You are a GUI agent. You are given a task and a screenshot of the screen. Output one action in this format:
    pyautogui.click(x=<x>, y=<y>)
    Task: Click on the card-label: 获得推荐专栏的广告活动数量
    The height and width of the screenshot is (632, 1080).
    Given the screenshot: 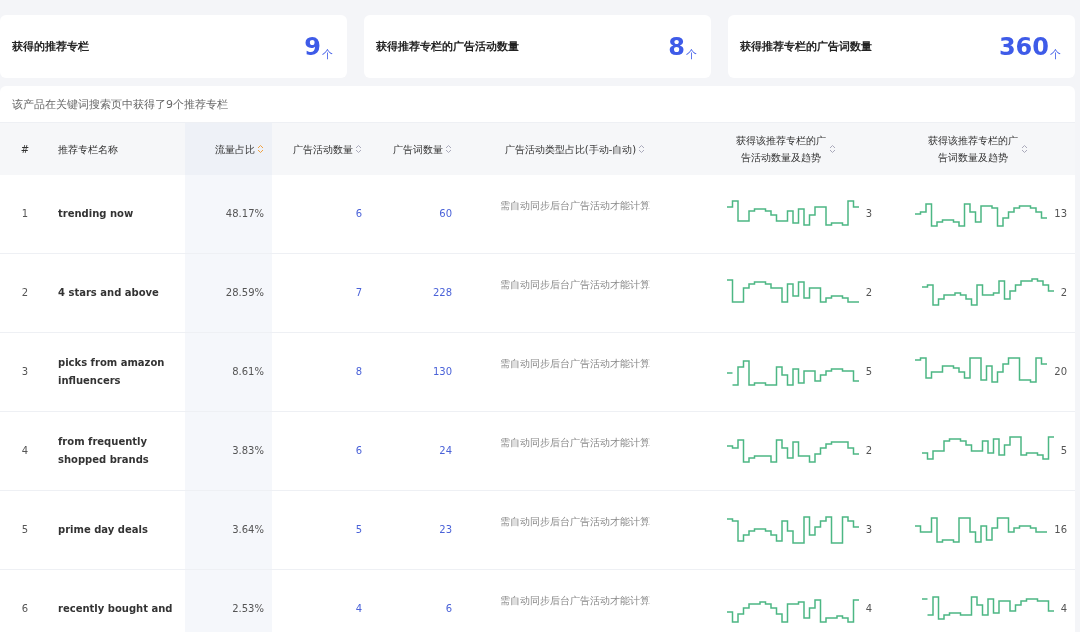 What is the action you would take?
    pyautogui.click(x=447, y=46)
    